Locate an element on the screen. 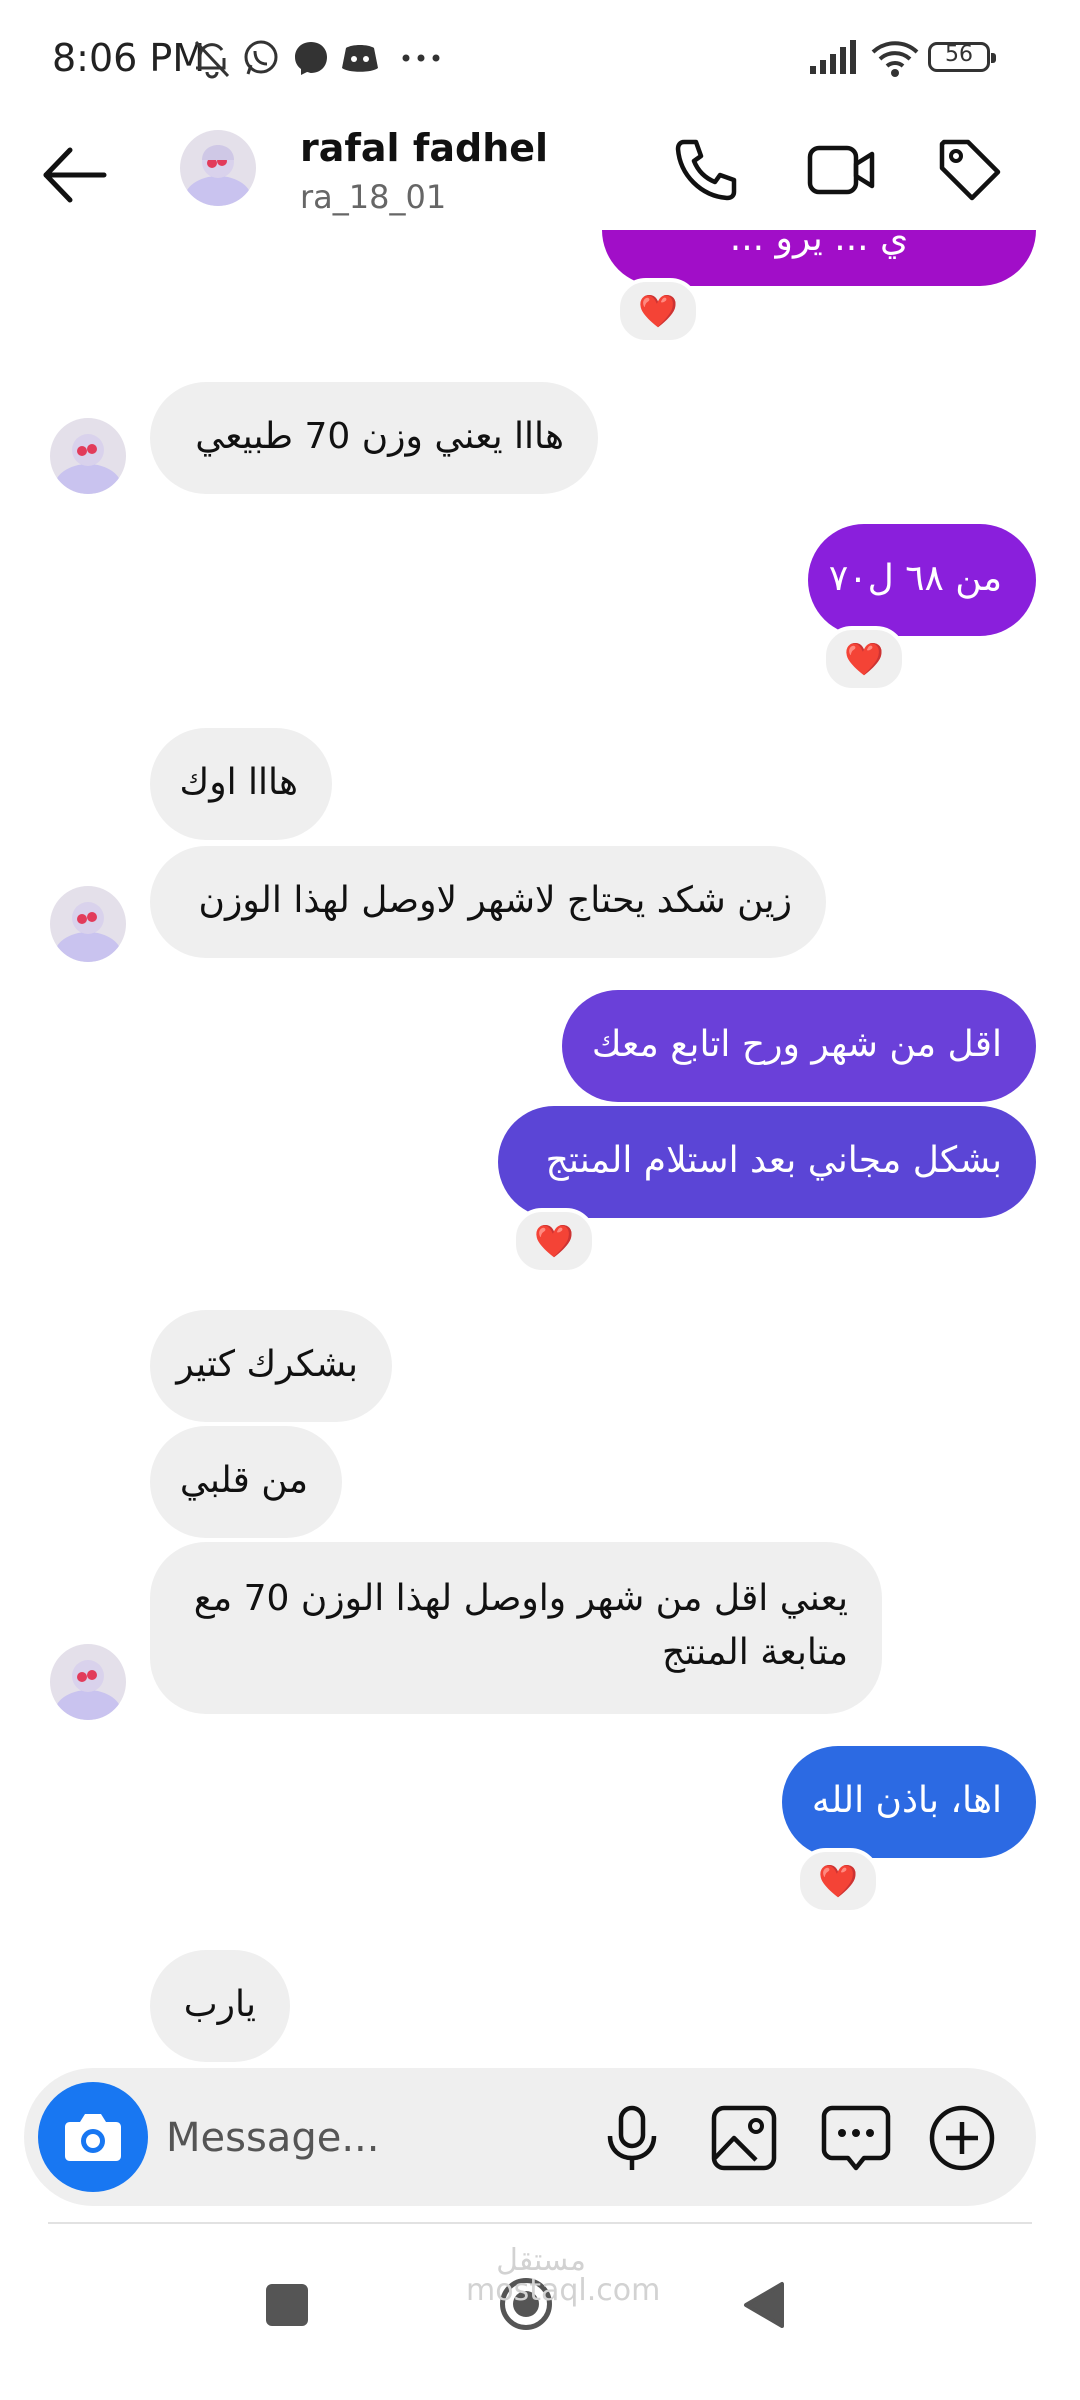  message-bubble-incoming: من قلبي is located at coordinates (246, 1482).